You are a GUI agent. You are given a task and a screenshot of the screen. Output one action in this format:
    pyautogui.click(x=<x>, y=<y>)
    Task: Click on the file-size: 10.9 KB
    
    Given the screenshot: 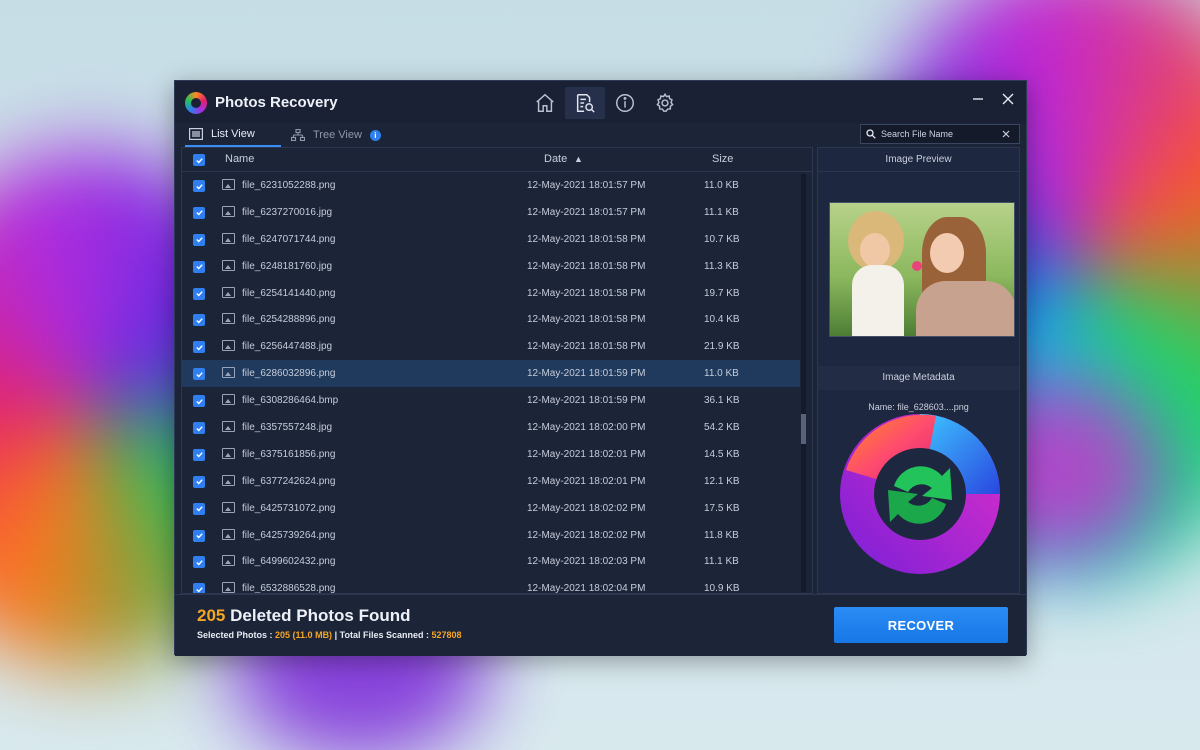 What is the action you would take?
    pyautogui.click(x=722, y=588)
    